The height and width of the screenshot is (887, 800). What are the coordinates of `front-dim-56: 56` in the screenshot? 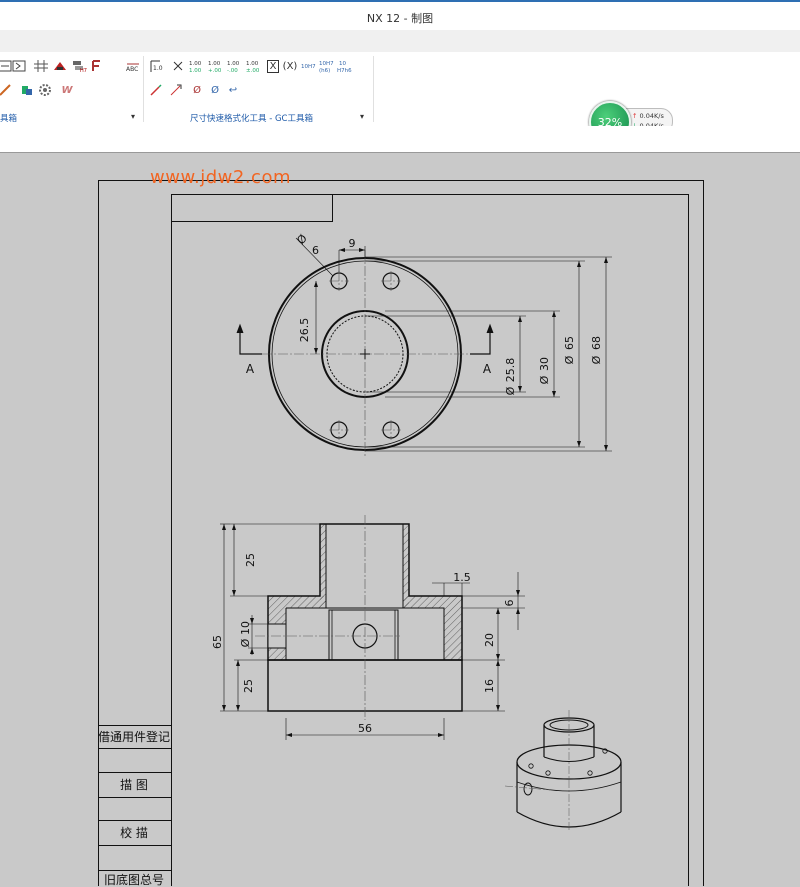 It's located at (365, 728).